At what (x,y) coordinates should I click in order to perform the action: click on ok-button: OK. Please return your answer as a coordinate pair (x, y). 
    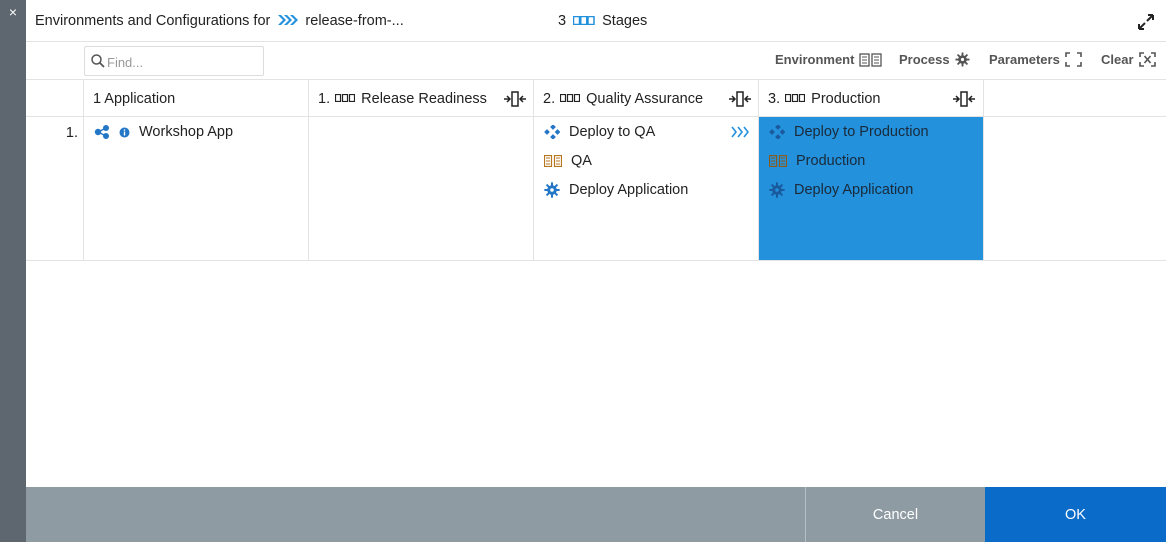
    Looking at the image, I should click on (1075, 514).